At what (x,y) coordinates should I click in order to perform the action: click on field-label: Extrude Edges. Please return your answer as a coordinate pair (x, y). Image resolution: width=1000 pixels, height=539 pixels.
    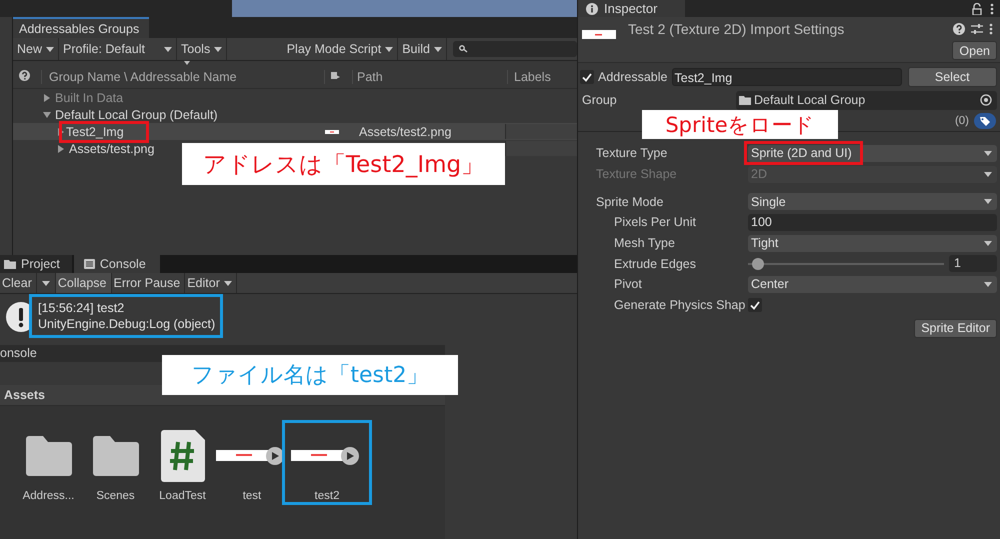
    Looking at the image, I should click on (655, 263).